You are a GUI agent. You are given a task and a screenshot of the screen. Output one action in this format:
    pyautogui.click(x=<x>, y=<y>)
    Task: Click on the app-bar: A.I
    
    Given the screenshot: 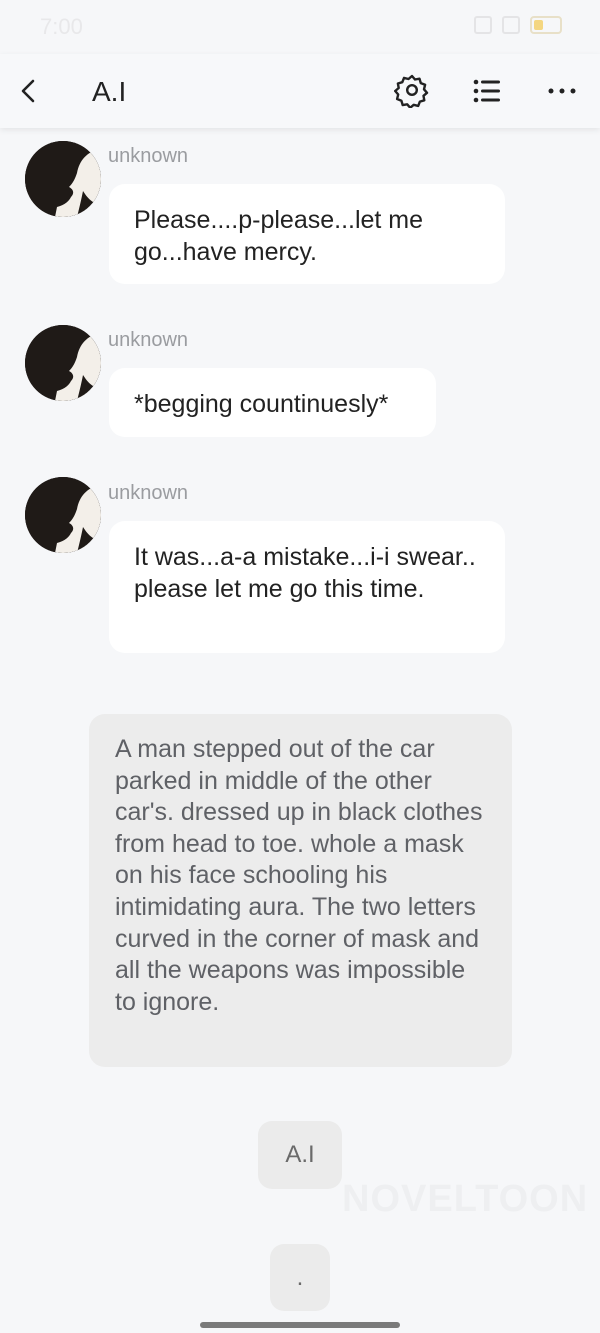 What is the action you would take?
    pyautogui.click(x=300, y=91)
    